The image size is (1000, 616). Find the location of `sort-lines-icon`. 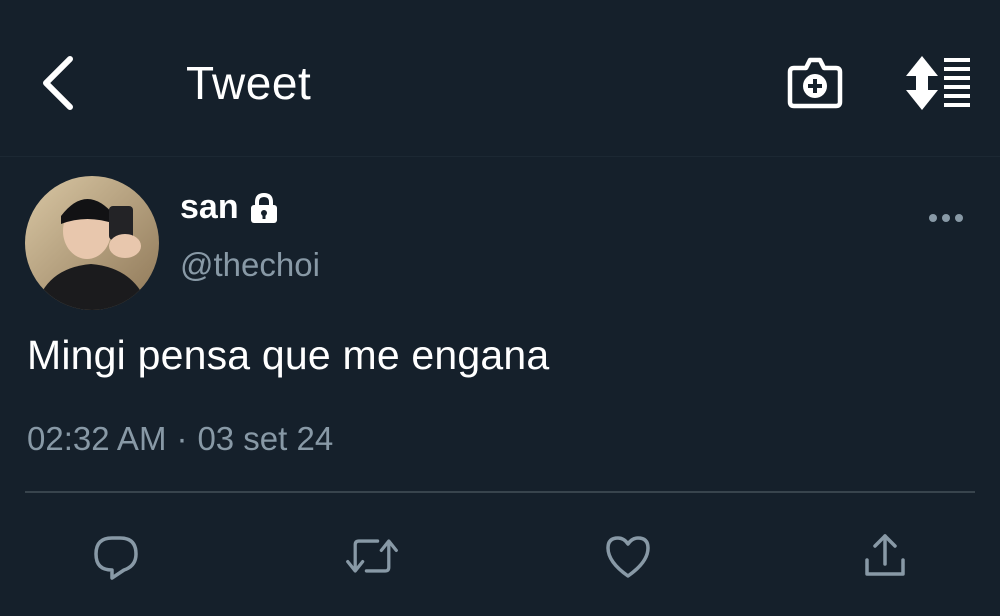

sort-lines-icon is located at coordinates (938, 83).